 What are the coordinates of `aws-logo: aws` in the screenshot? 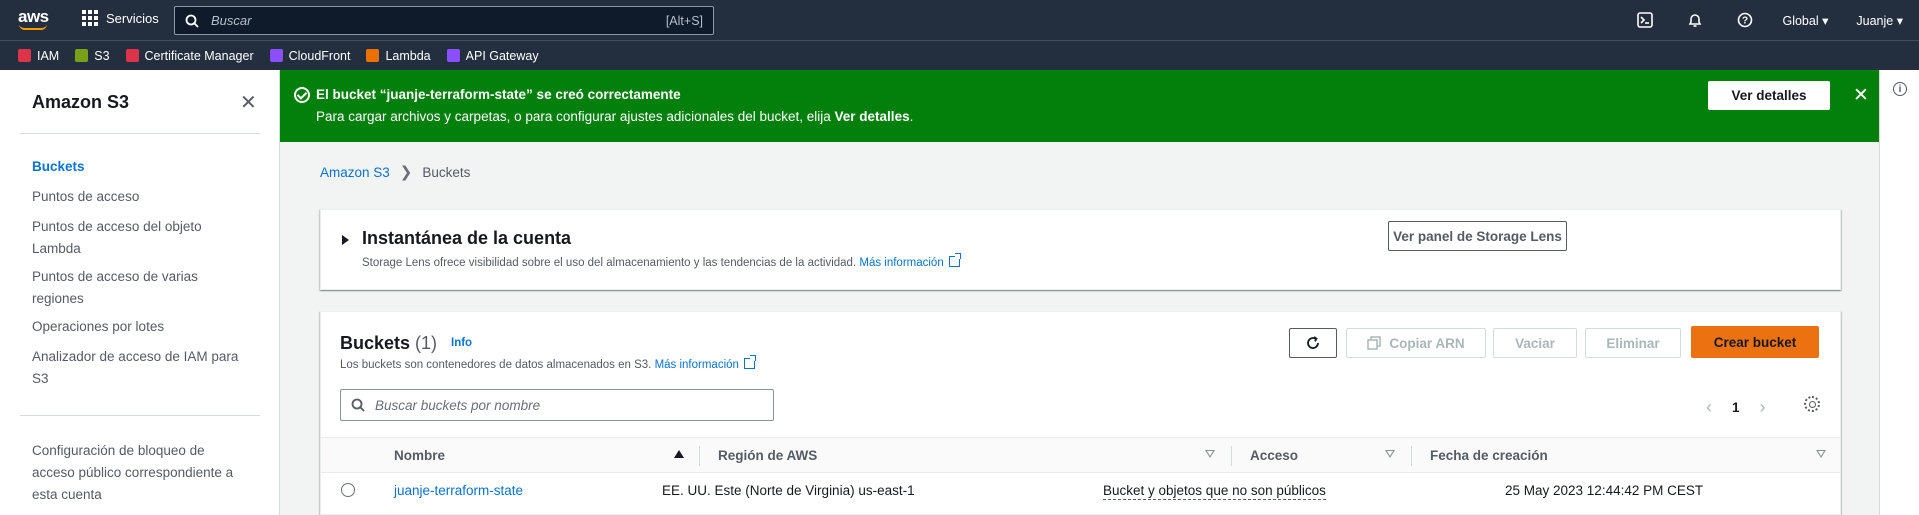 It's located at (33, 18).